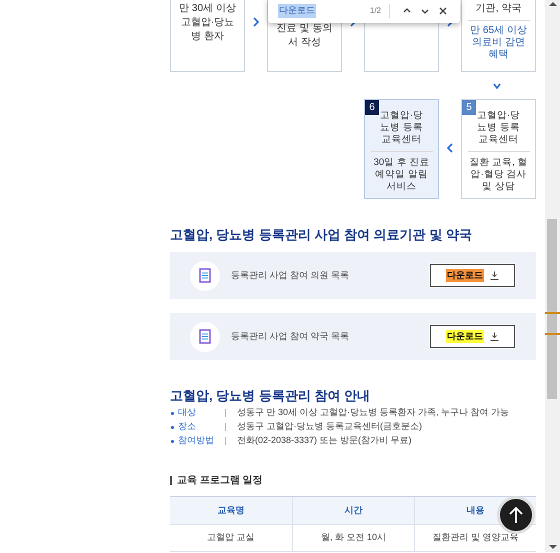 Image resolution: width=560 pixels, height=553 pixels. I want to click on info-term: 장소, so click(187, 427).